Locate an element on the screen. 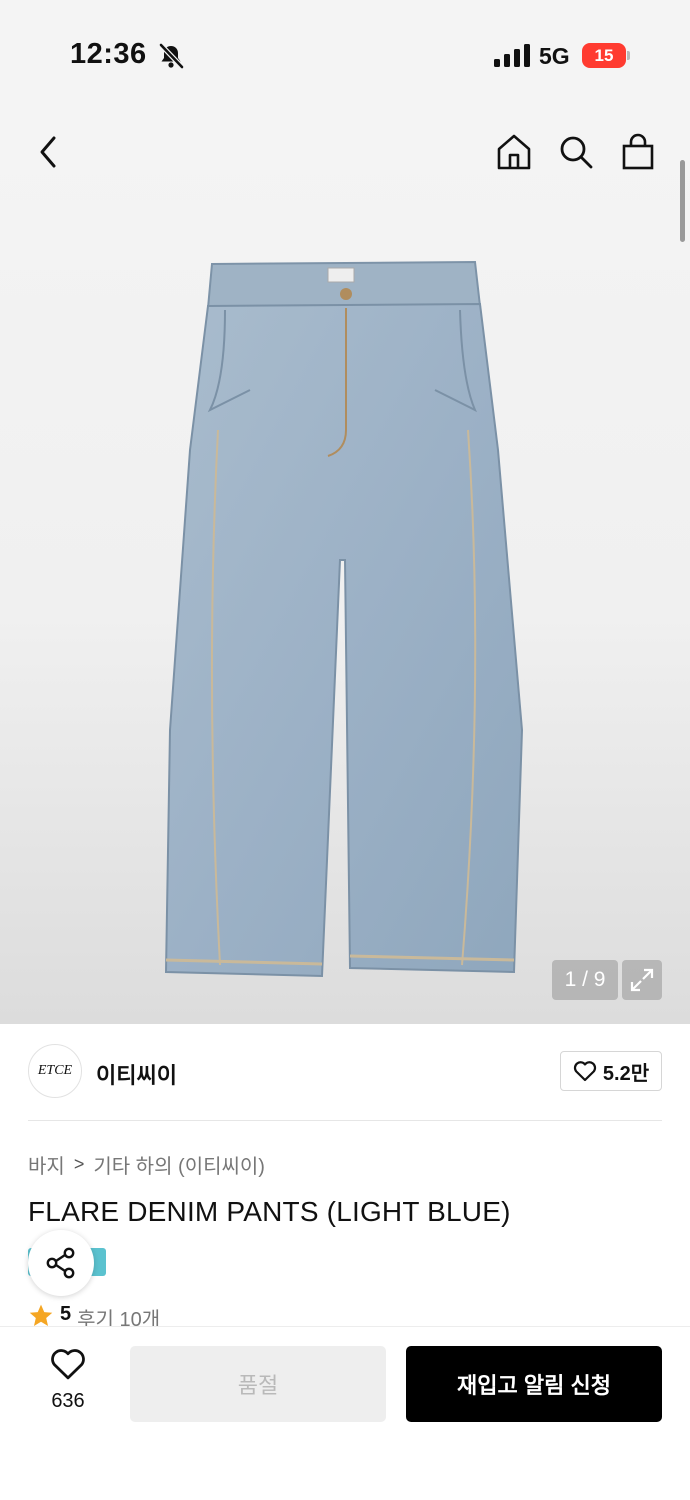 Image resolution: width=690 pixels, height=1500 pixels. brand-like-button: 5.2만 is located at coordinates (611, 1071).